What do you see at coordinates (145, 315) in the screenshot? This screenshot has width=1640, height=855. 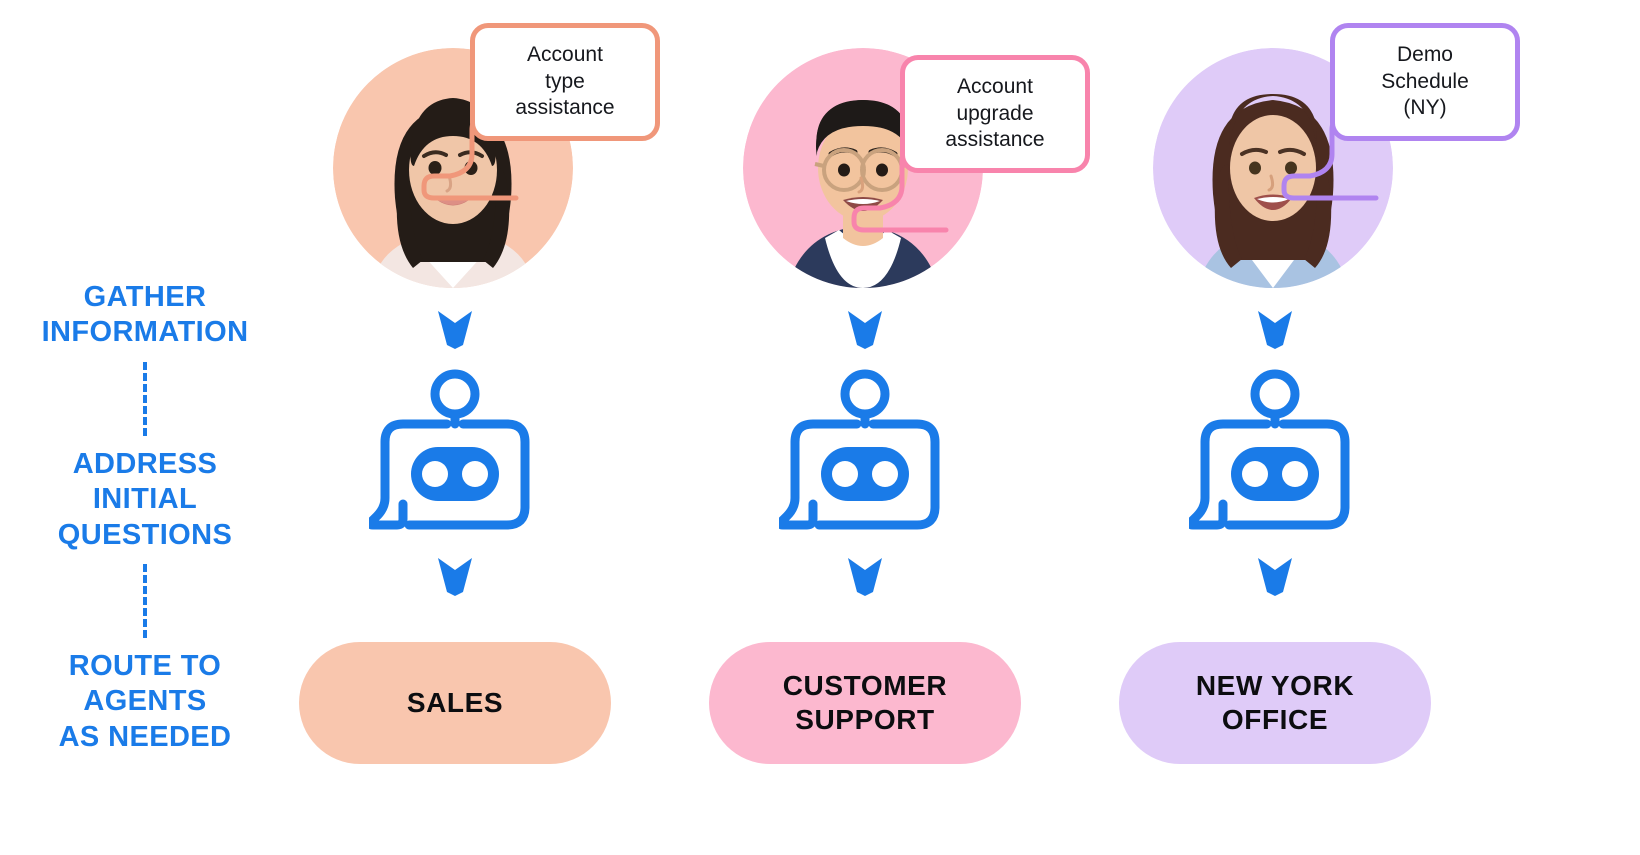 I see `stage-label-gather-information: GATHER INFORMATION` at bounding box center [145, 315].